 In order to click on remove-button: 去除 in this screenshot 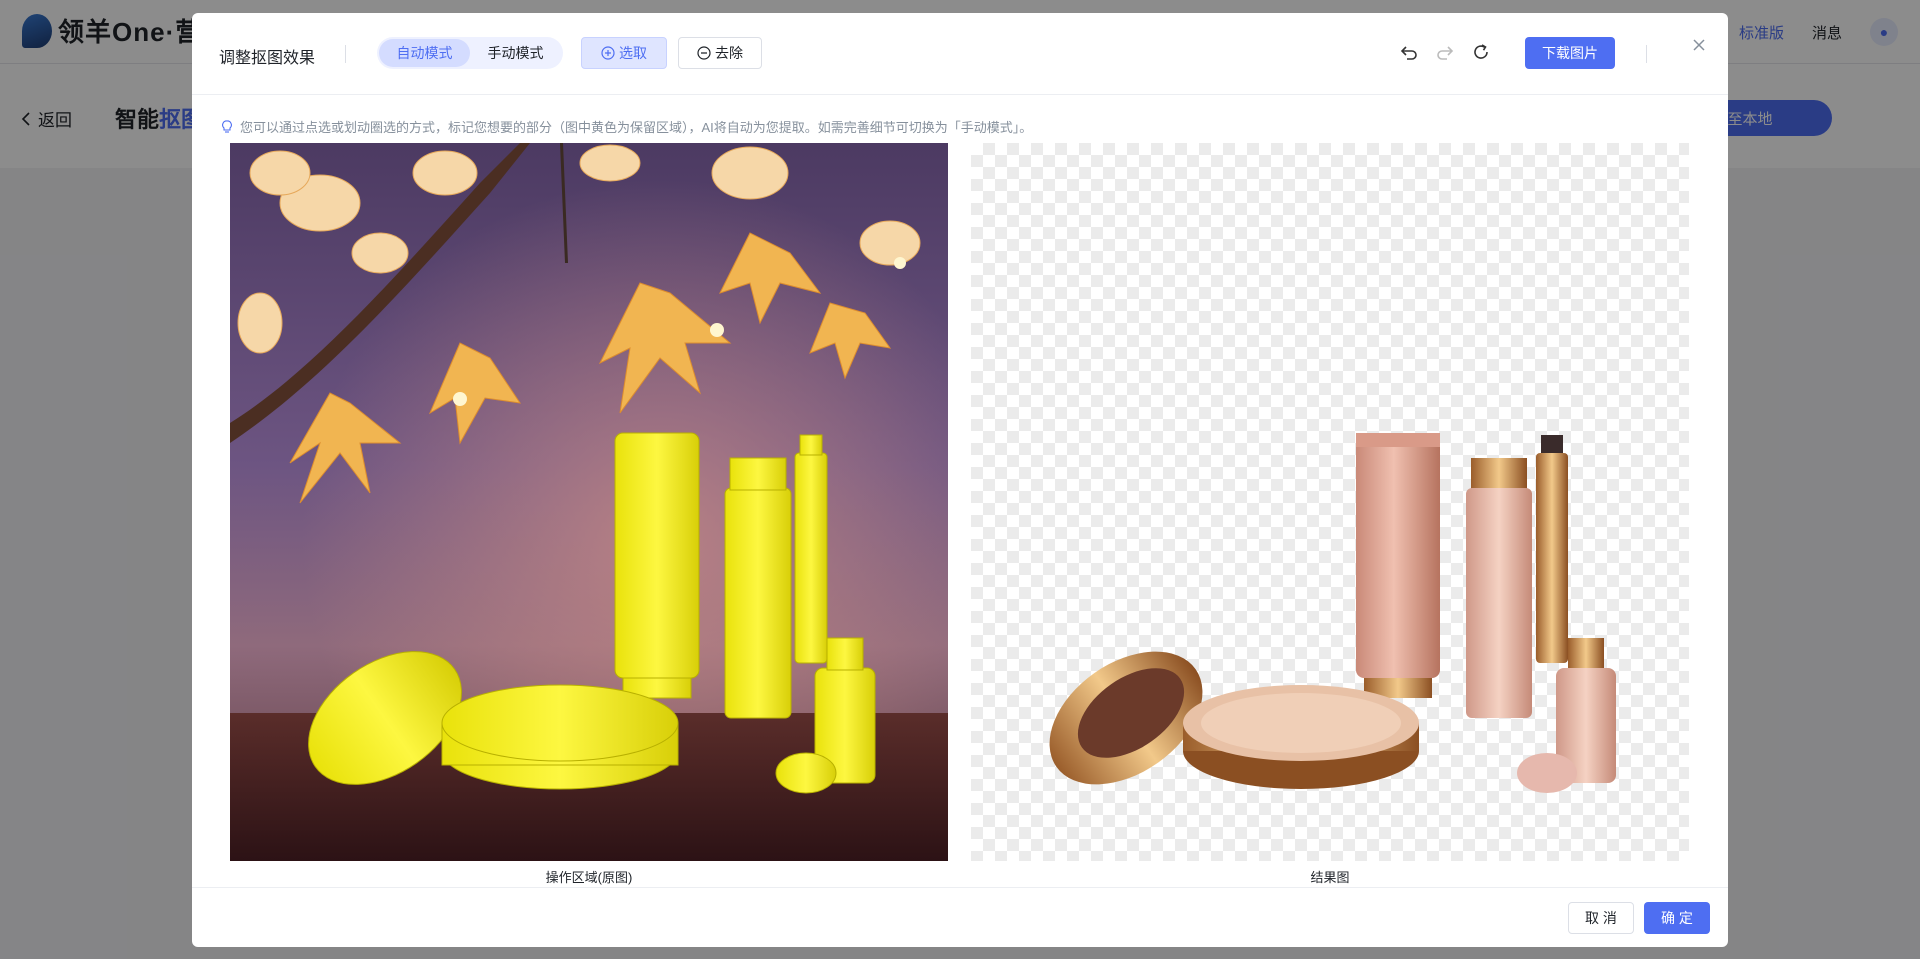, I will do `click(720, 53)`.